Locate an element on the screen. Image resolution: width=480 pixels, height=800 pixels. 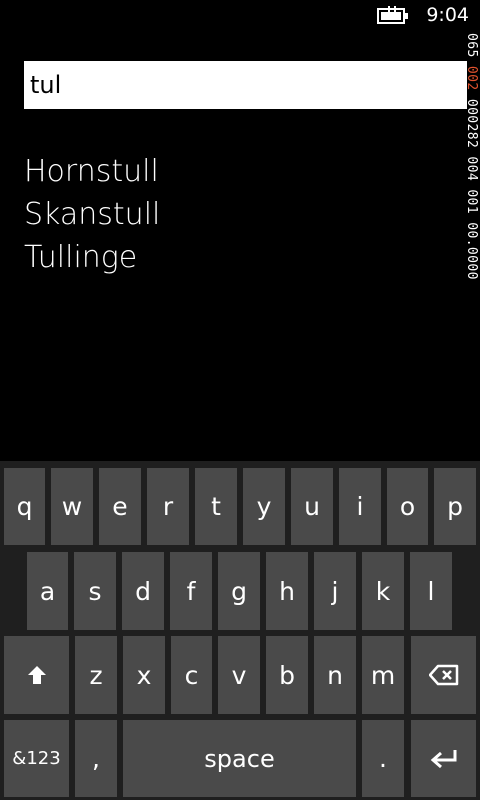
key-q: q is located at coordinates (24, 506).